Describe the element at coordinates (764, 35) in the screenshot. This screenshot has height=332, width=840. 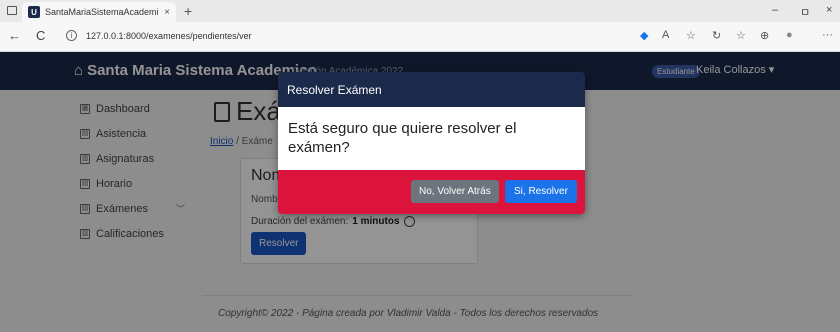
I see `collections-icon: ⊕` at that location.